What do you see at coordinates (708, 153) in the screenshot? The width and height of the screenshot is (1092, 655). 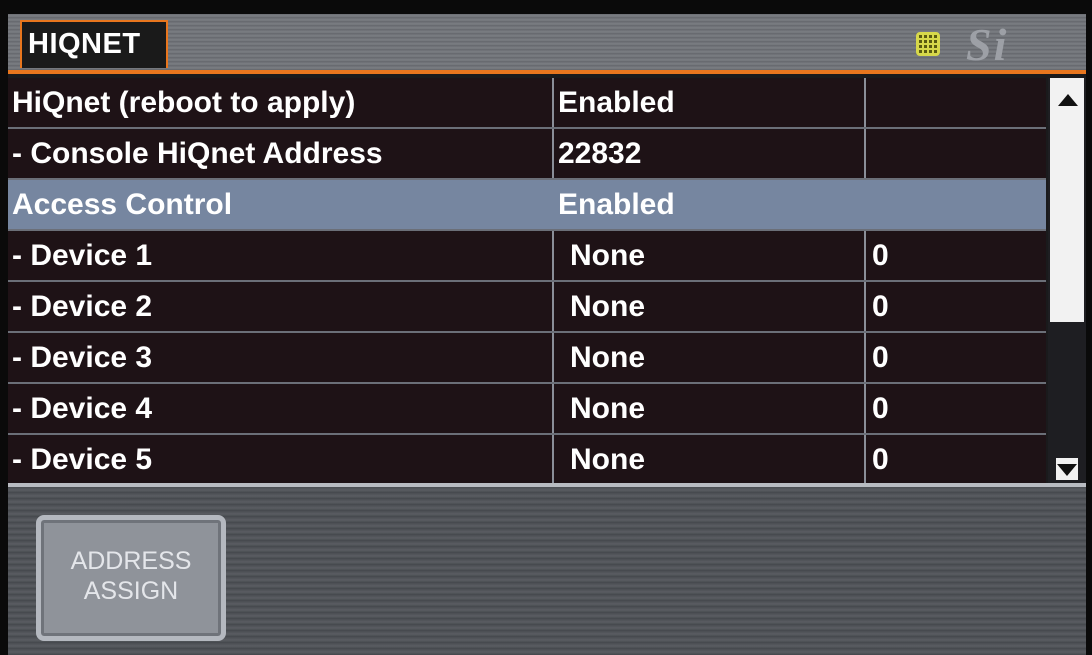 I see `row-value: 22832` at bounding box center [708, 153].